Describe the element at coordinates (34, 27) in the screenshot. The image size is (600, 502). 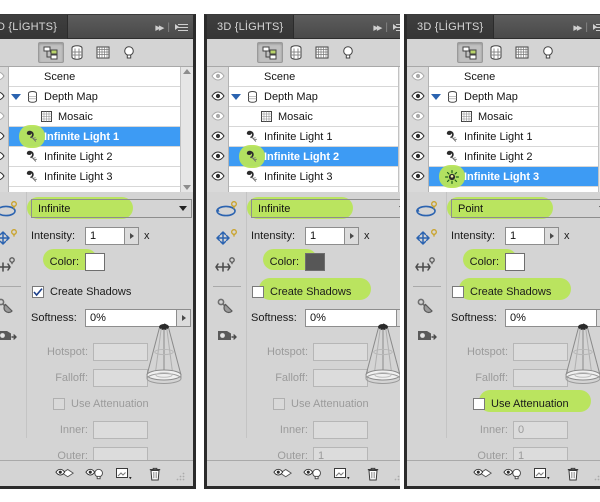
I see `panel-tab-1: D {LİGHTS}` at that location.